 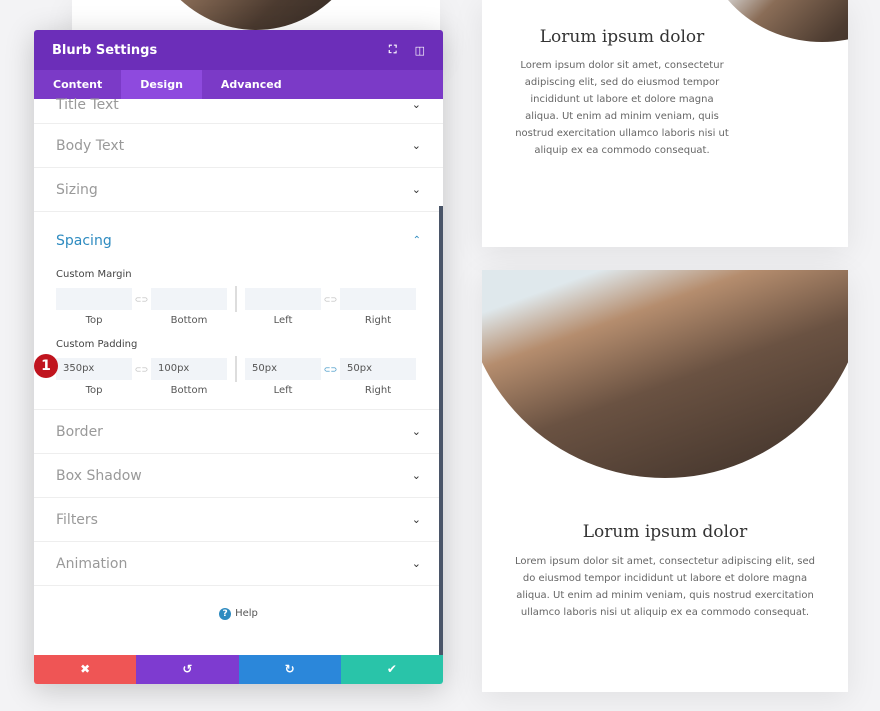 I want to click on scrollbar, so click(x=441, y=431).